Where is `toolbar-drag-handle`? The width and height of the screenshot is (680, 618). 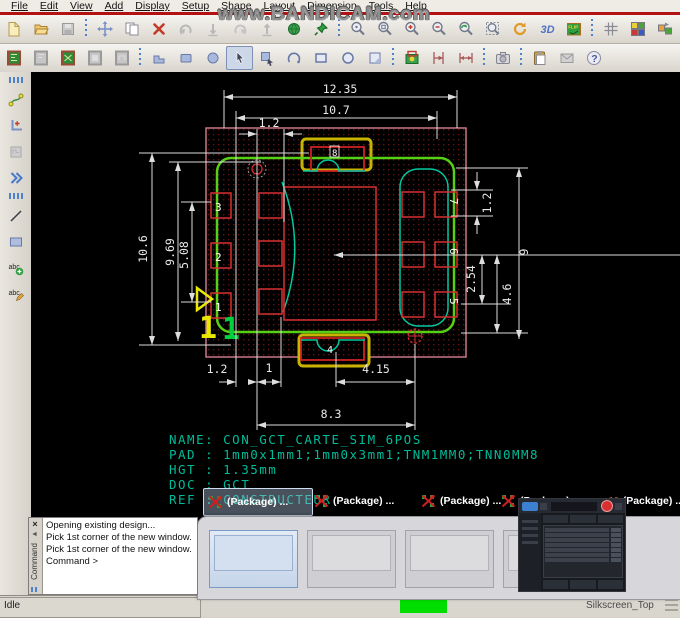 toolbar-drag-handle is located at coordinates (15, 80).